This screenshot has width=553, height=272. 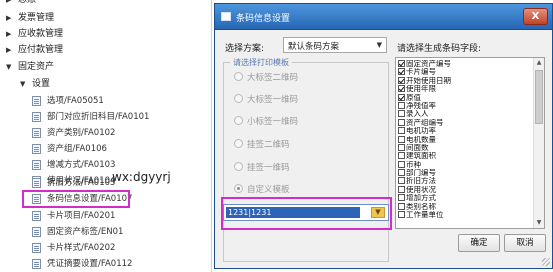 I want to click on field-label: 工作量单位, so click(x=425, y=215).